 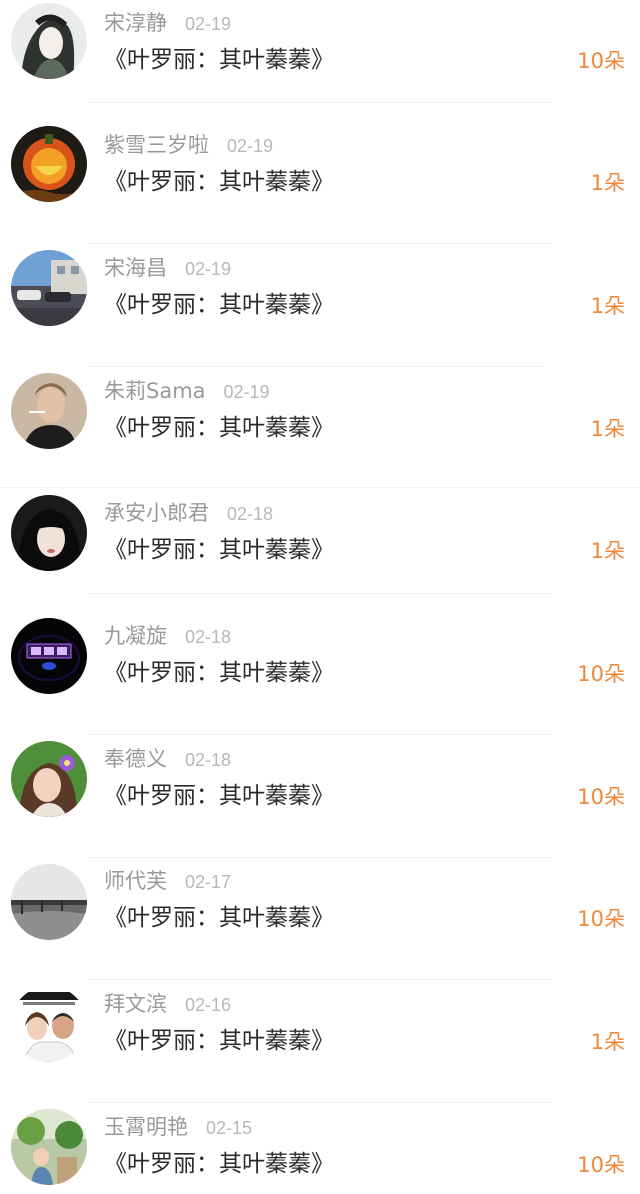 What do you see at coordinates (168, 636) in the screenshot?
I see `user-name: 九凝旋 02-18` at bounding box center [168, 636].